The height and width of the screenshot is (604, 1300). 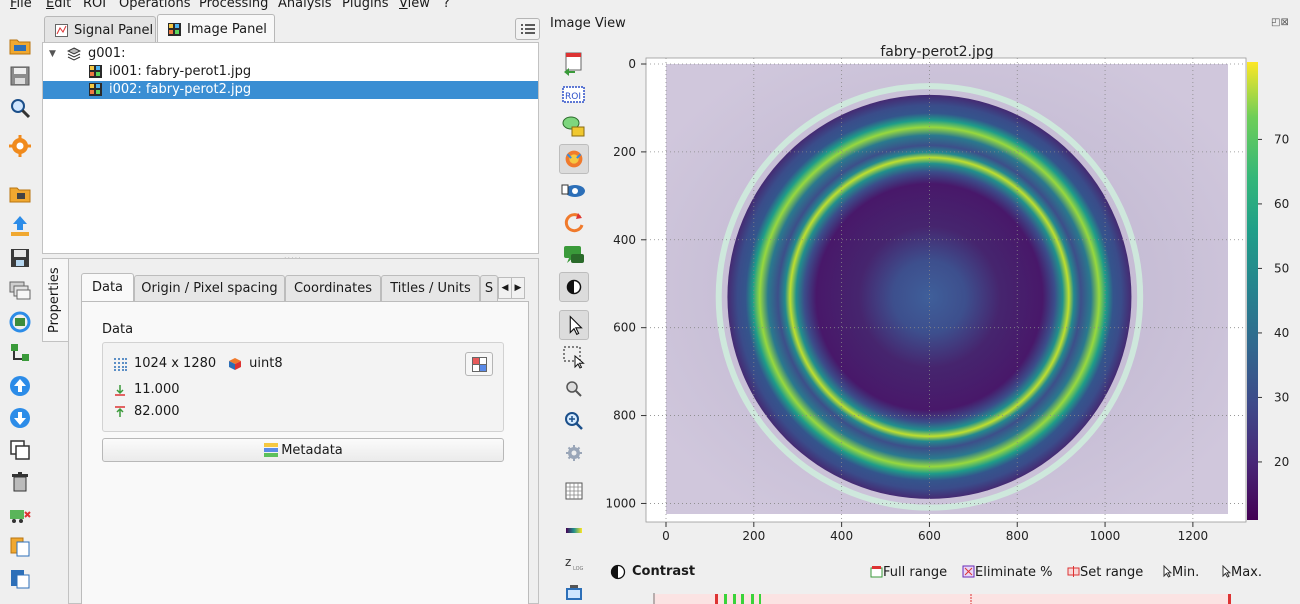 I want to click on max-line: 82.000, so click(x=146, y=412).